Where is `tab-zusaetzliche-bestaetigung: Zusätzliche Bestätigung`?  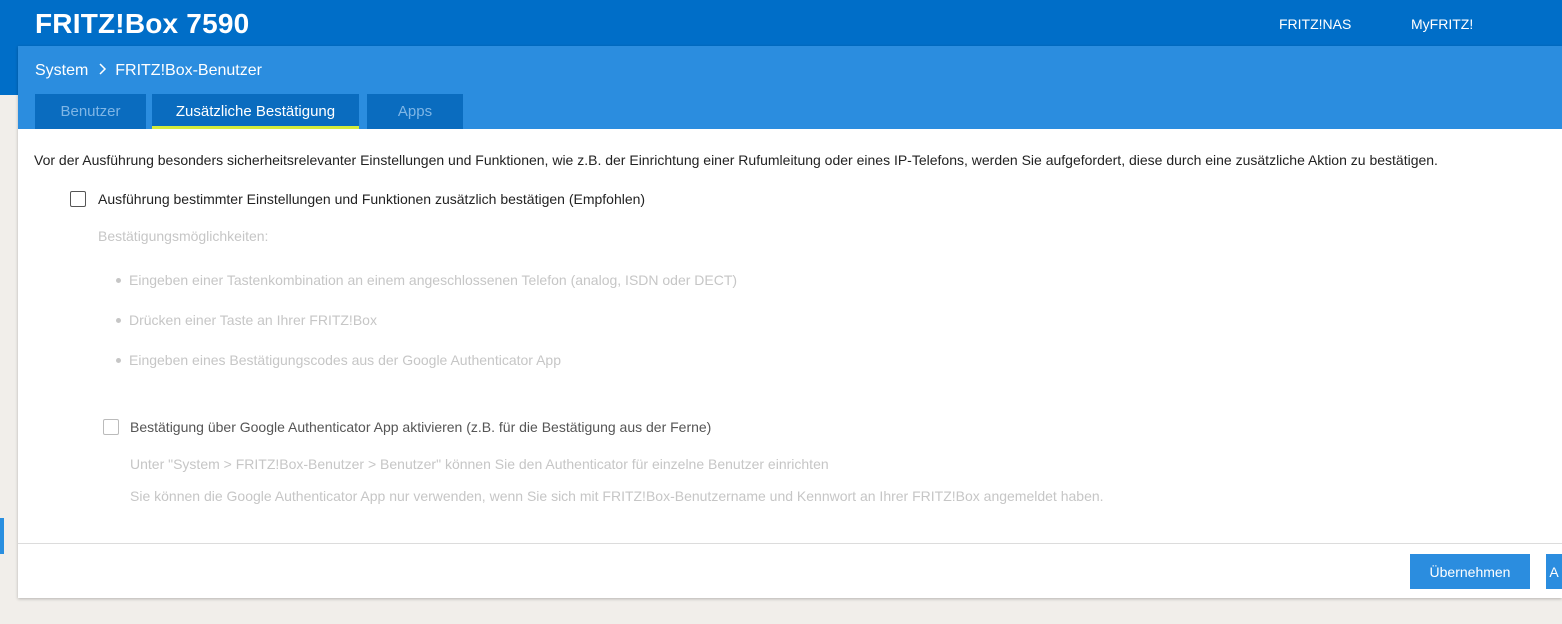 tab-zusaetzliche-bestaetigung: Zusätzliche Bestätigung is located at coordinates (255, 111).